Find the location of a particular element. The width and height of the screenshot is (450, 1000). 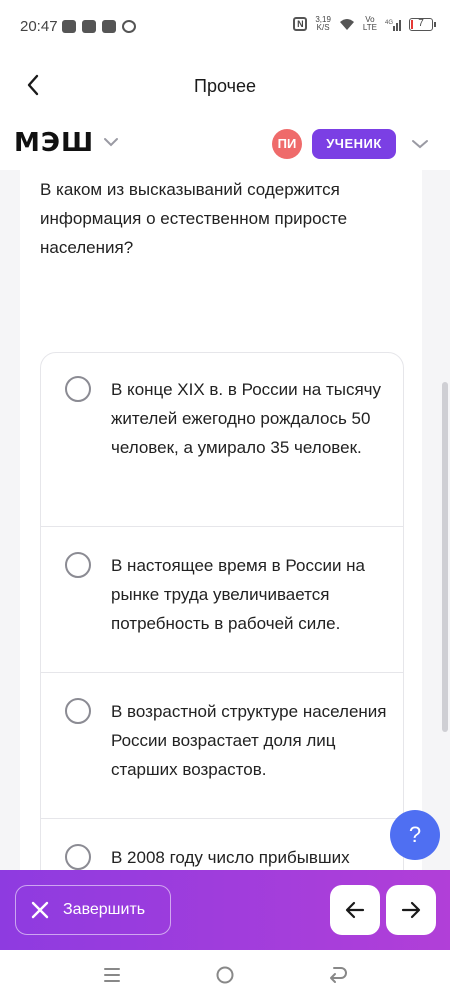

brand-row: МЭШ ПИ УЧЕНИК is located at coordinates (225, 145).